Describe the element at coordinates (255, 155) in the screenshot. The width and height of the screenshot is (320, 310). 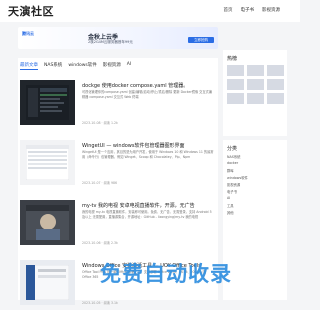
I see `category-link: NAS系统` at that location.